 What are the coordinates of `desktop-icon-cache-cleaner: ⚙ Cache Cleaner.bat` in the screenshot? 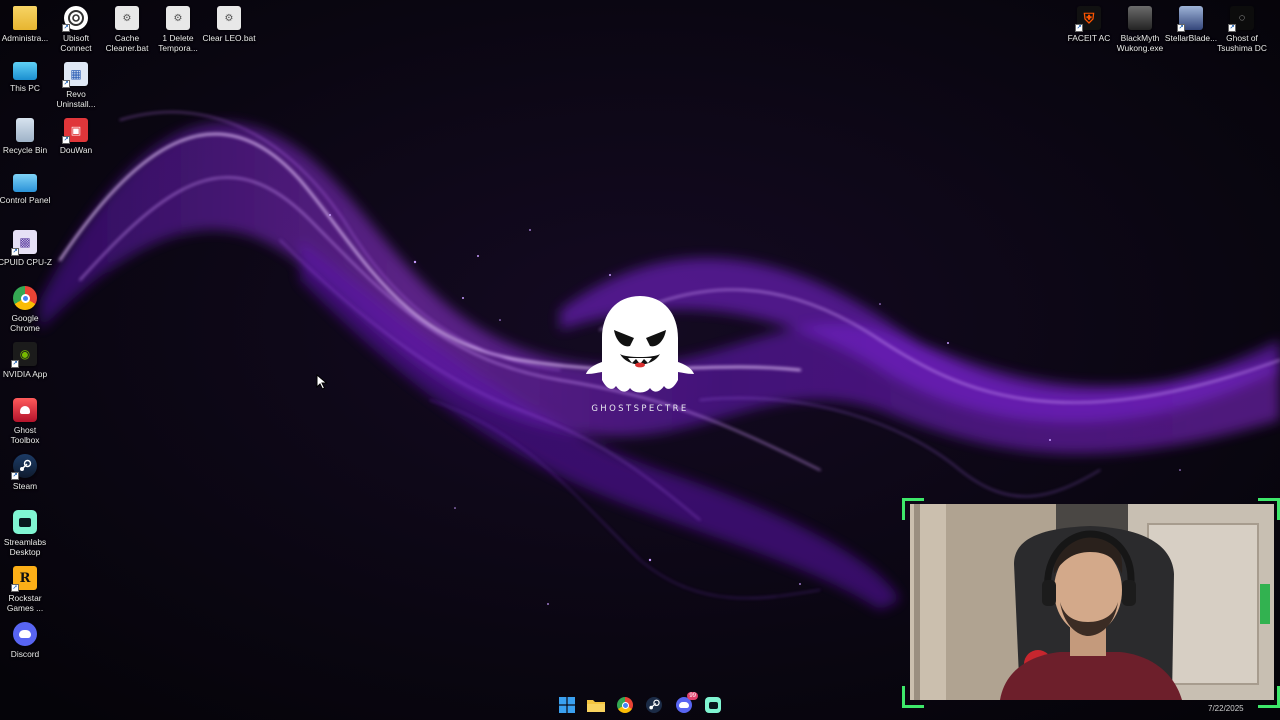 It's located at (127, 29).